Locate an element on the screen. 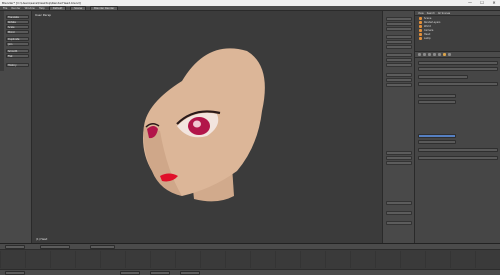 The height and width of the screenshot is (275, 500). tool-shelf-tabs is located at coordinates (2, 41).